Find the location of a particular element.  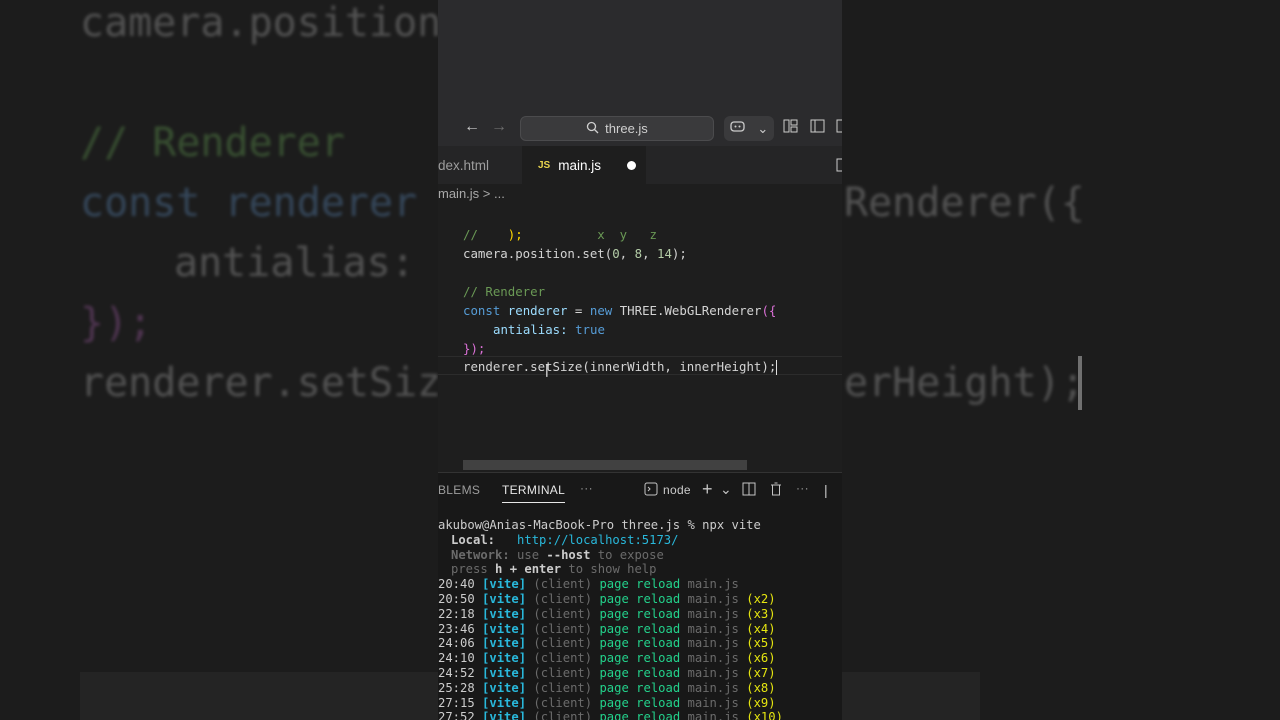

split-terminal-icon is located at coordinates (749, 490).